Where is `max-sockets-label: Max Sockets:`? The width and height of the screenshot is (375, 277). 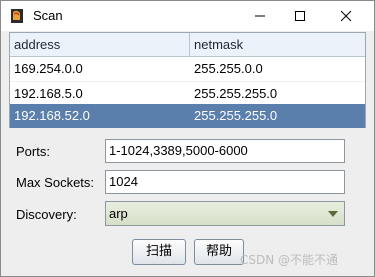
max-sockets-label: Max Sockets: is located at coordinates (55, 182).